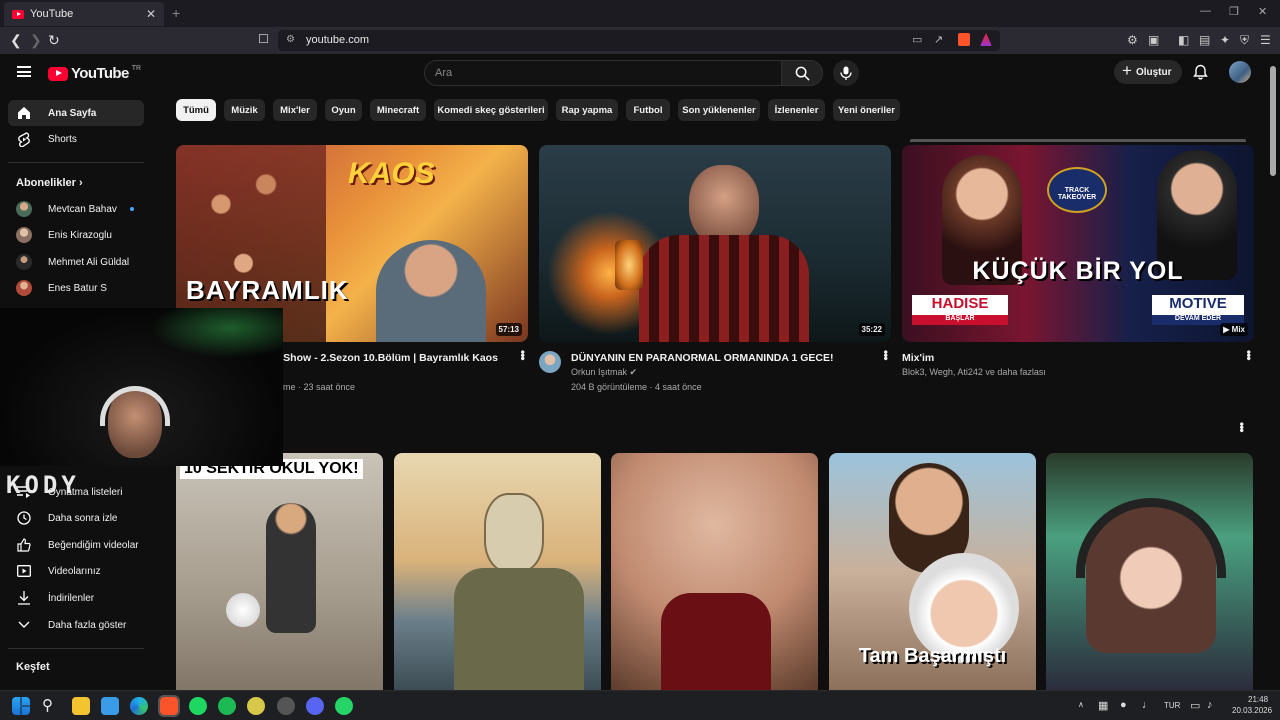 Image resolution: width=1280 pixels, height=720 pixels. I want to click on chip-minecraft: Minecraft, so click(398, 110).